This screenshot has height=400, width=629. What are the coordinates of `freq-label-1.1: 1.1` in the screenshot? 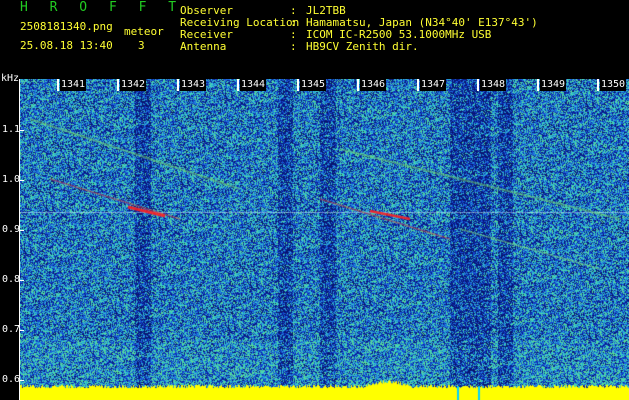 It's located at (11, 129).